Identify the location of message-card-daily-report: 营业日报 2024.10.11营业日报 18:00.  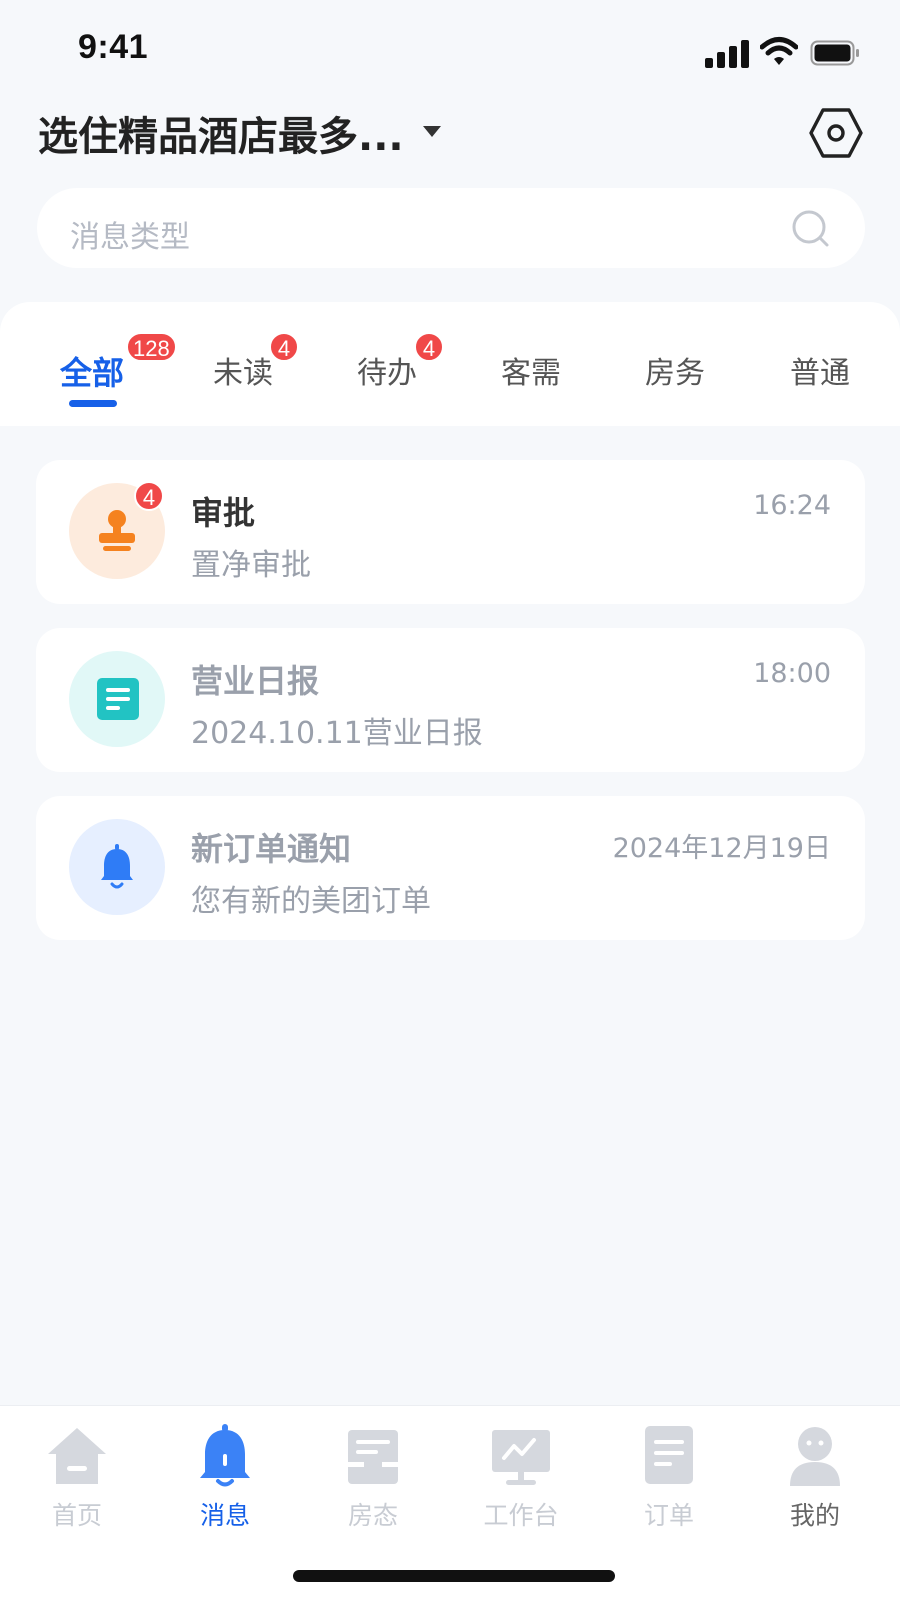
(450, 700).